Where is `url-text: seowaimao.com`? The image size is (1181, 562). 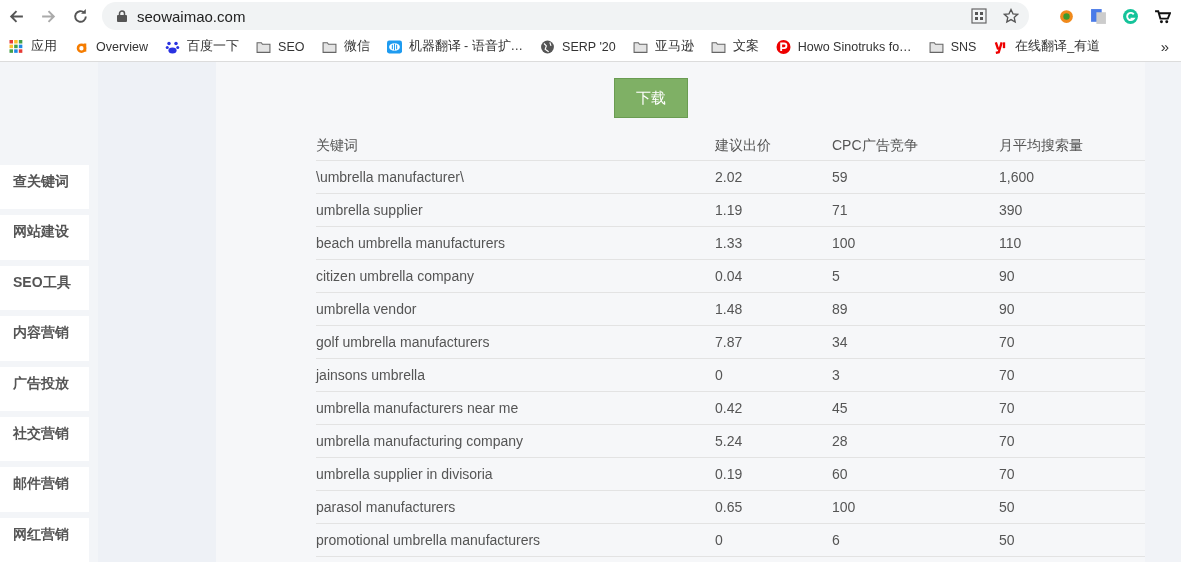
url-text: seowaimao.com is located at coordinates (191, 16).